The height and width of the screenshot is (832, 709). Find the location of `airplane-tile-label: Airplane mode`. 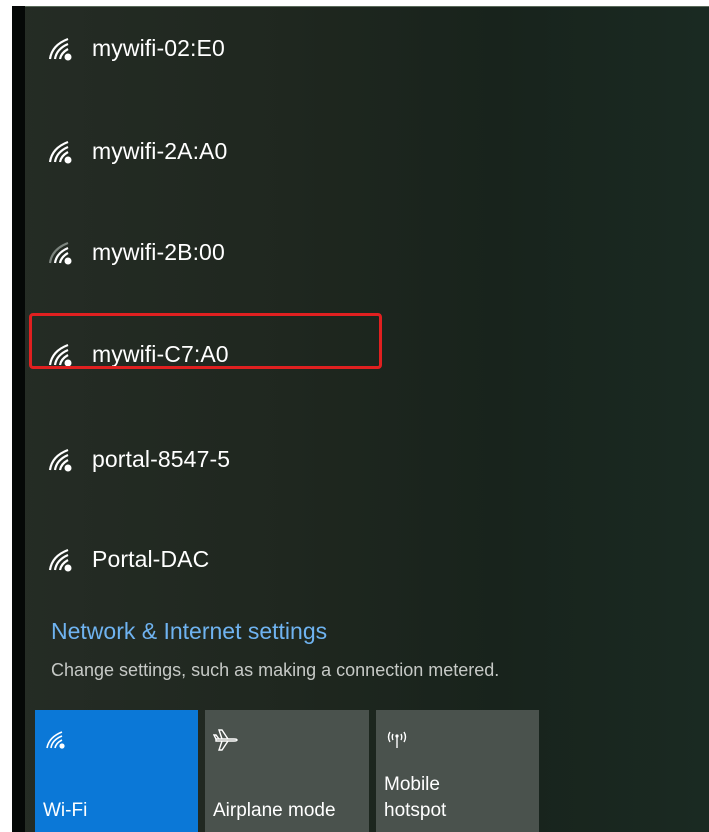

airplane-tile-label: Airplane mode is located at coordinates (274, 810).